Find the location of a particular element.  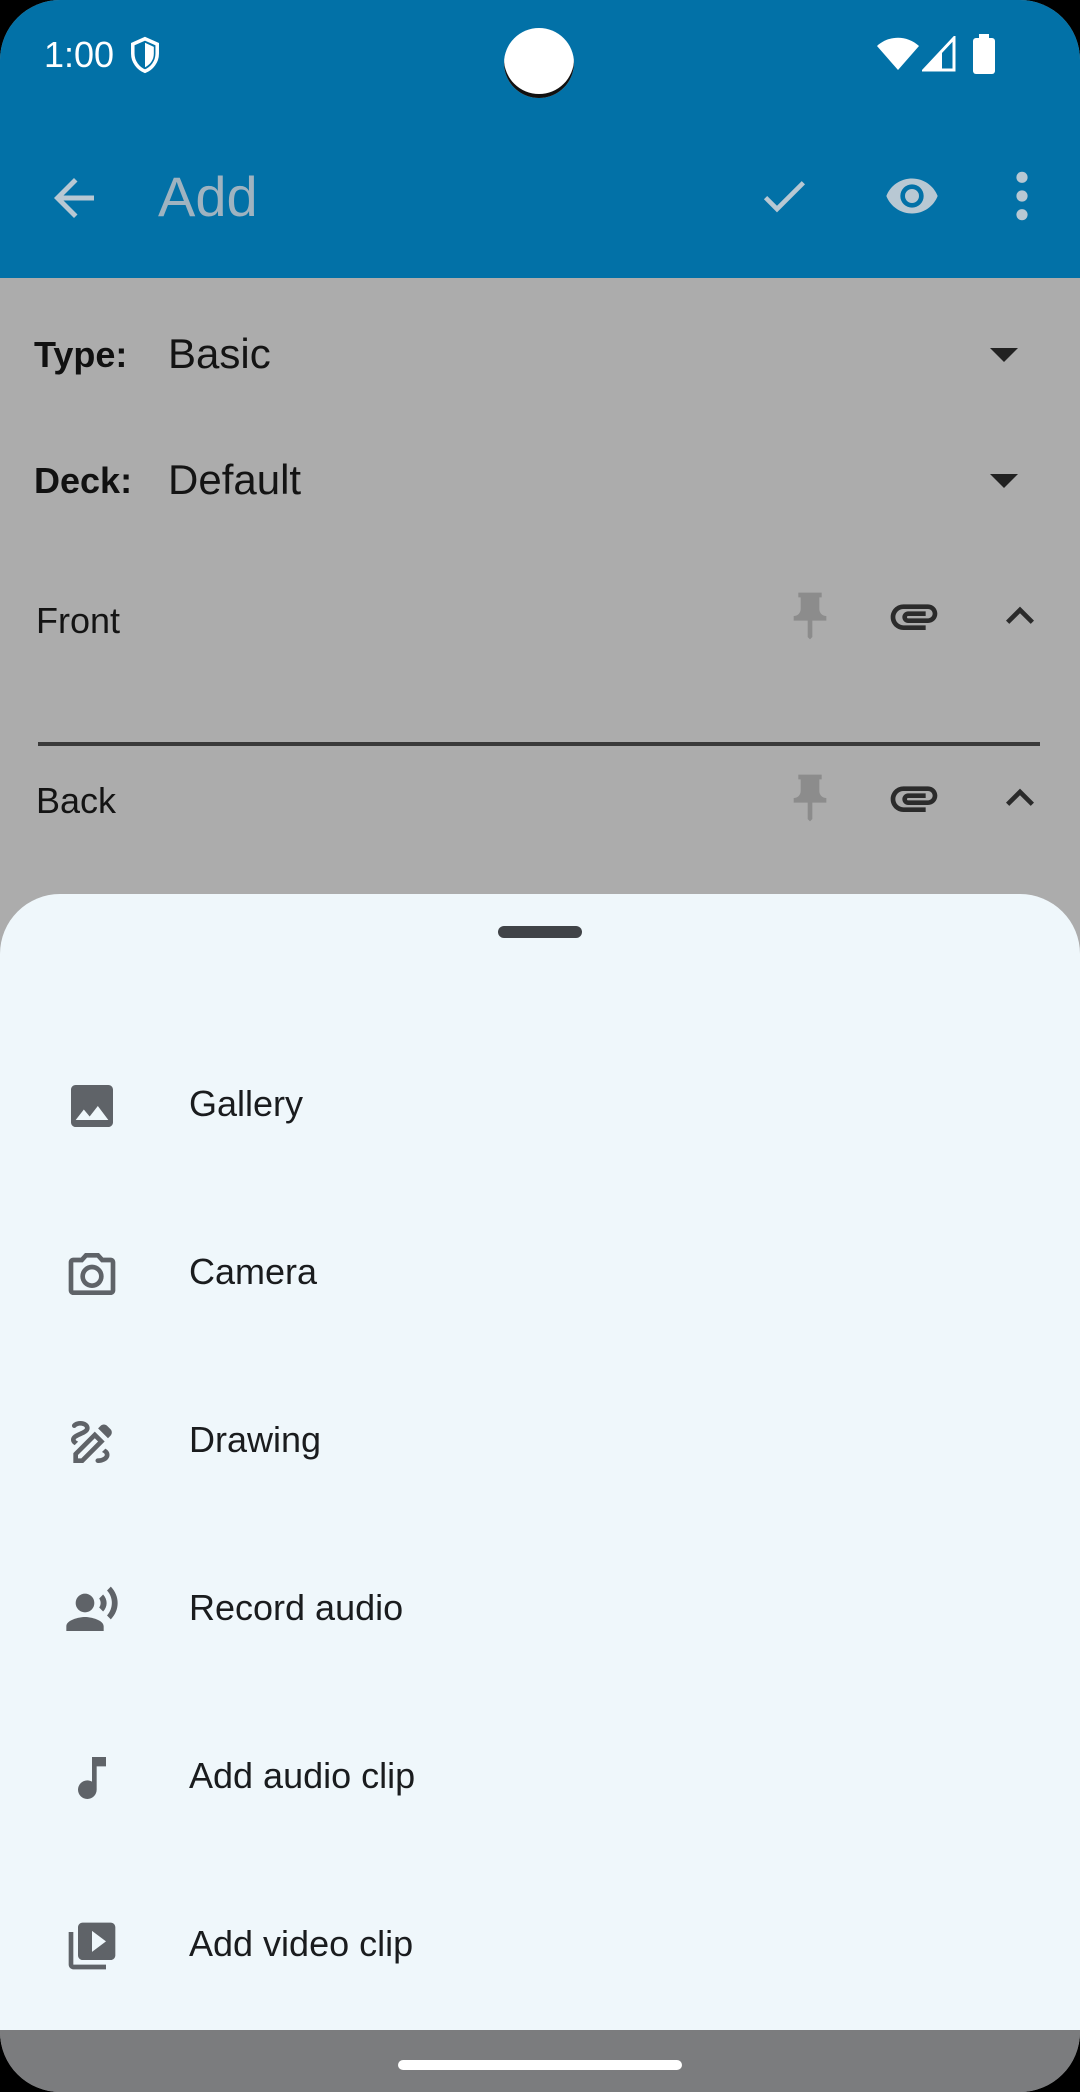

signal-icon is located at coordinates (939, 54).